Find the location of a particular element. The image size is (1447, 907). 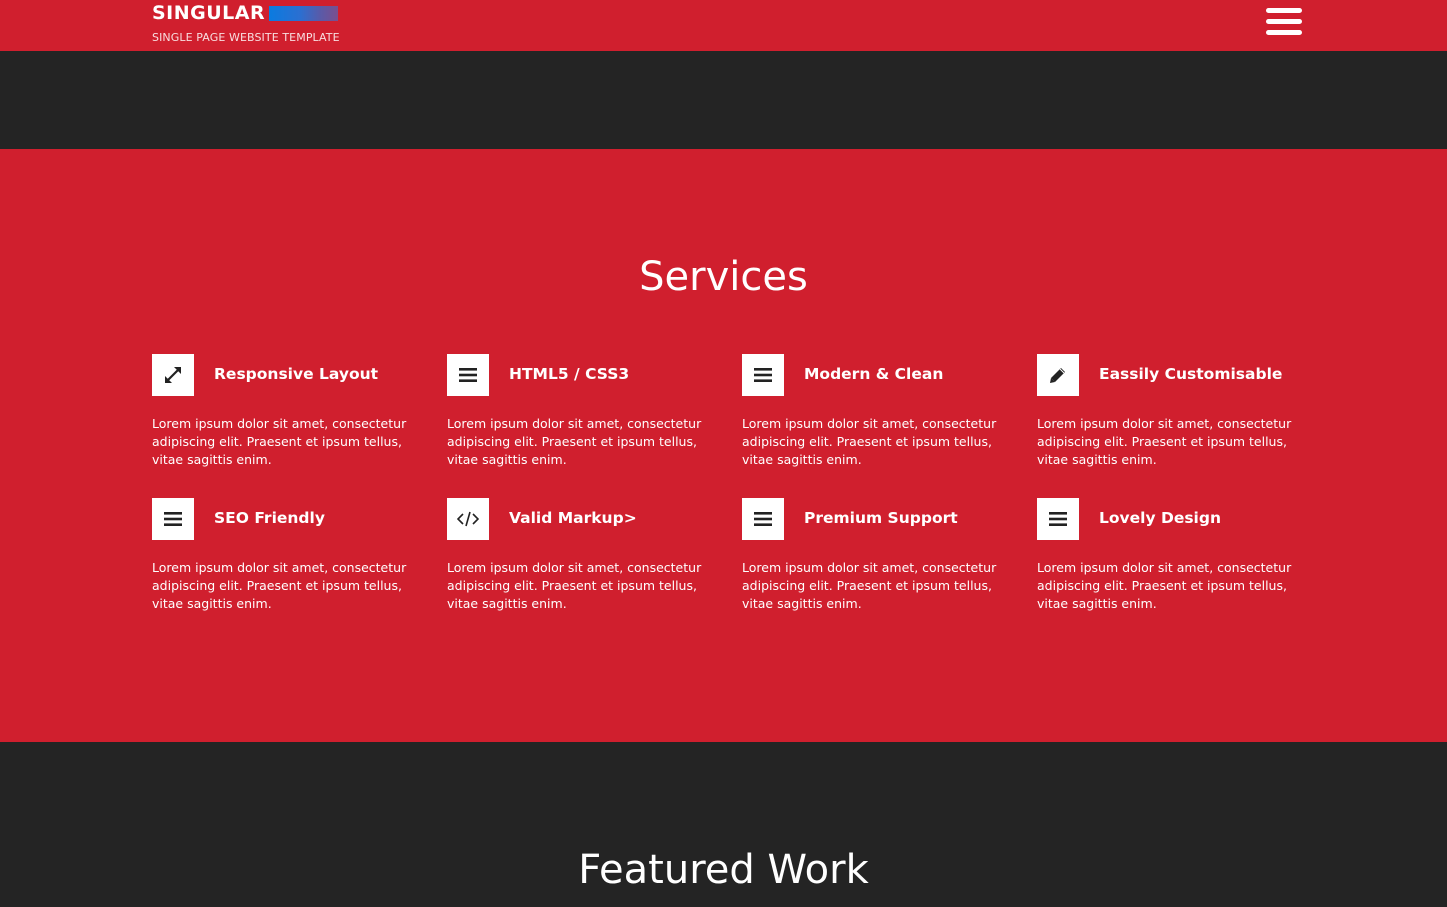

brand-color-bar is located at coordinates (303, 13).